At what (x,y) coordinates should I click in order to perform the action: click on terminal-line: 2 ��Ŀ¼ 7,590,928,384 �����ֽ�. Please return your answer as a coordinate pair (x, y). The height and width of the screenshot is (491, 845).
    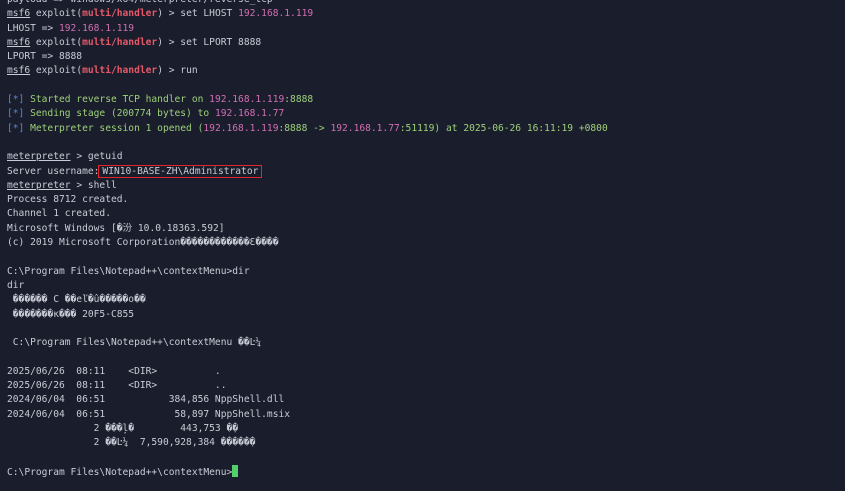
    Looking at the image, I should click on (422, 443).